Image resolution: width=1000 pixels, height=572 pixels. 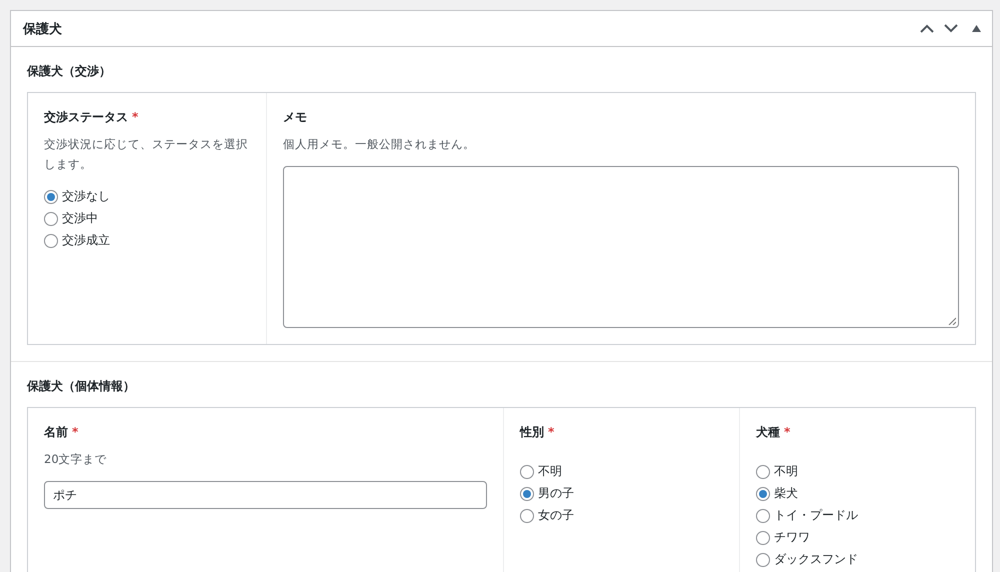 I want to click on section-title: 保護犬（個体情報）, so click(x=81, y=386).